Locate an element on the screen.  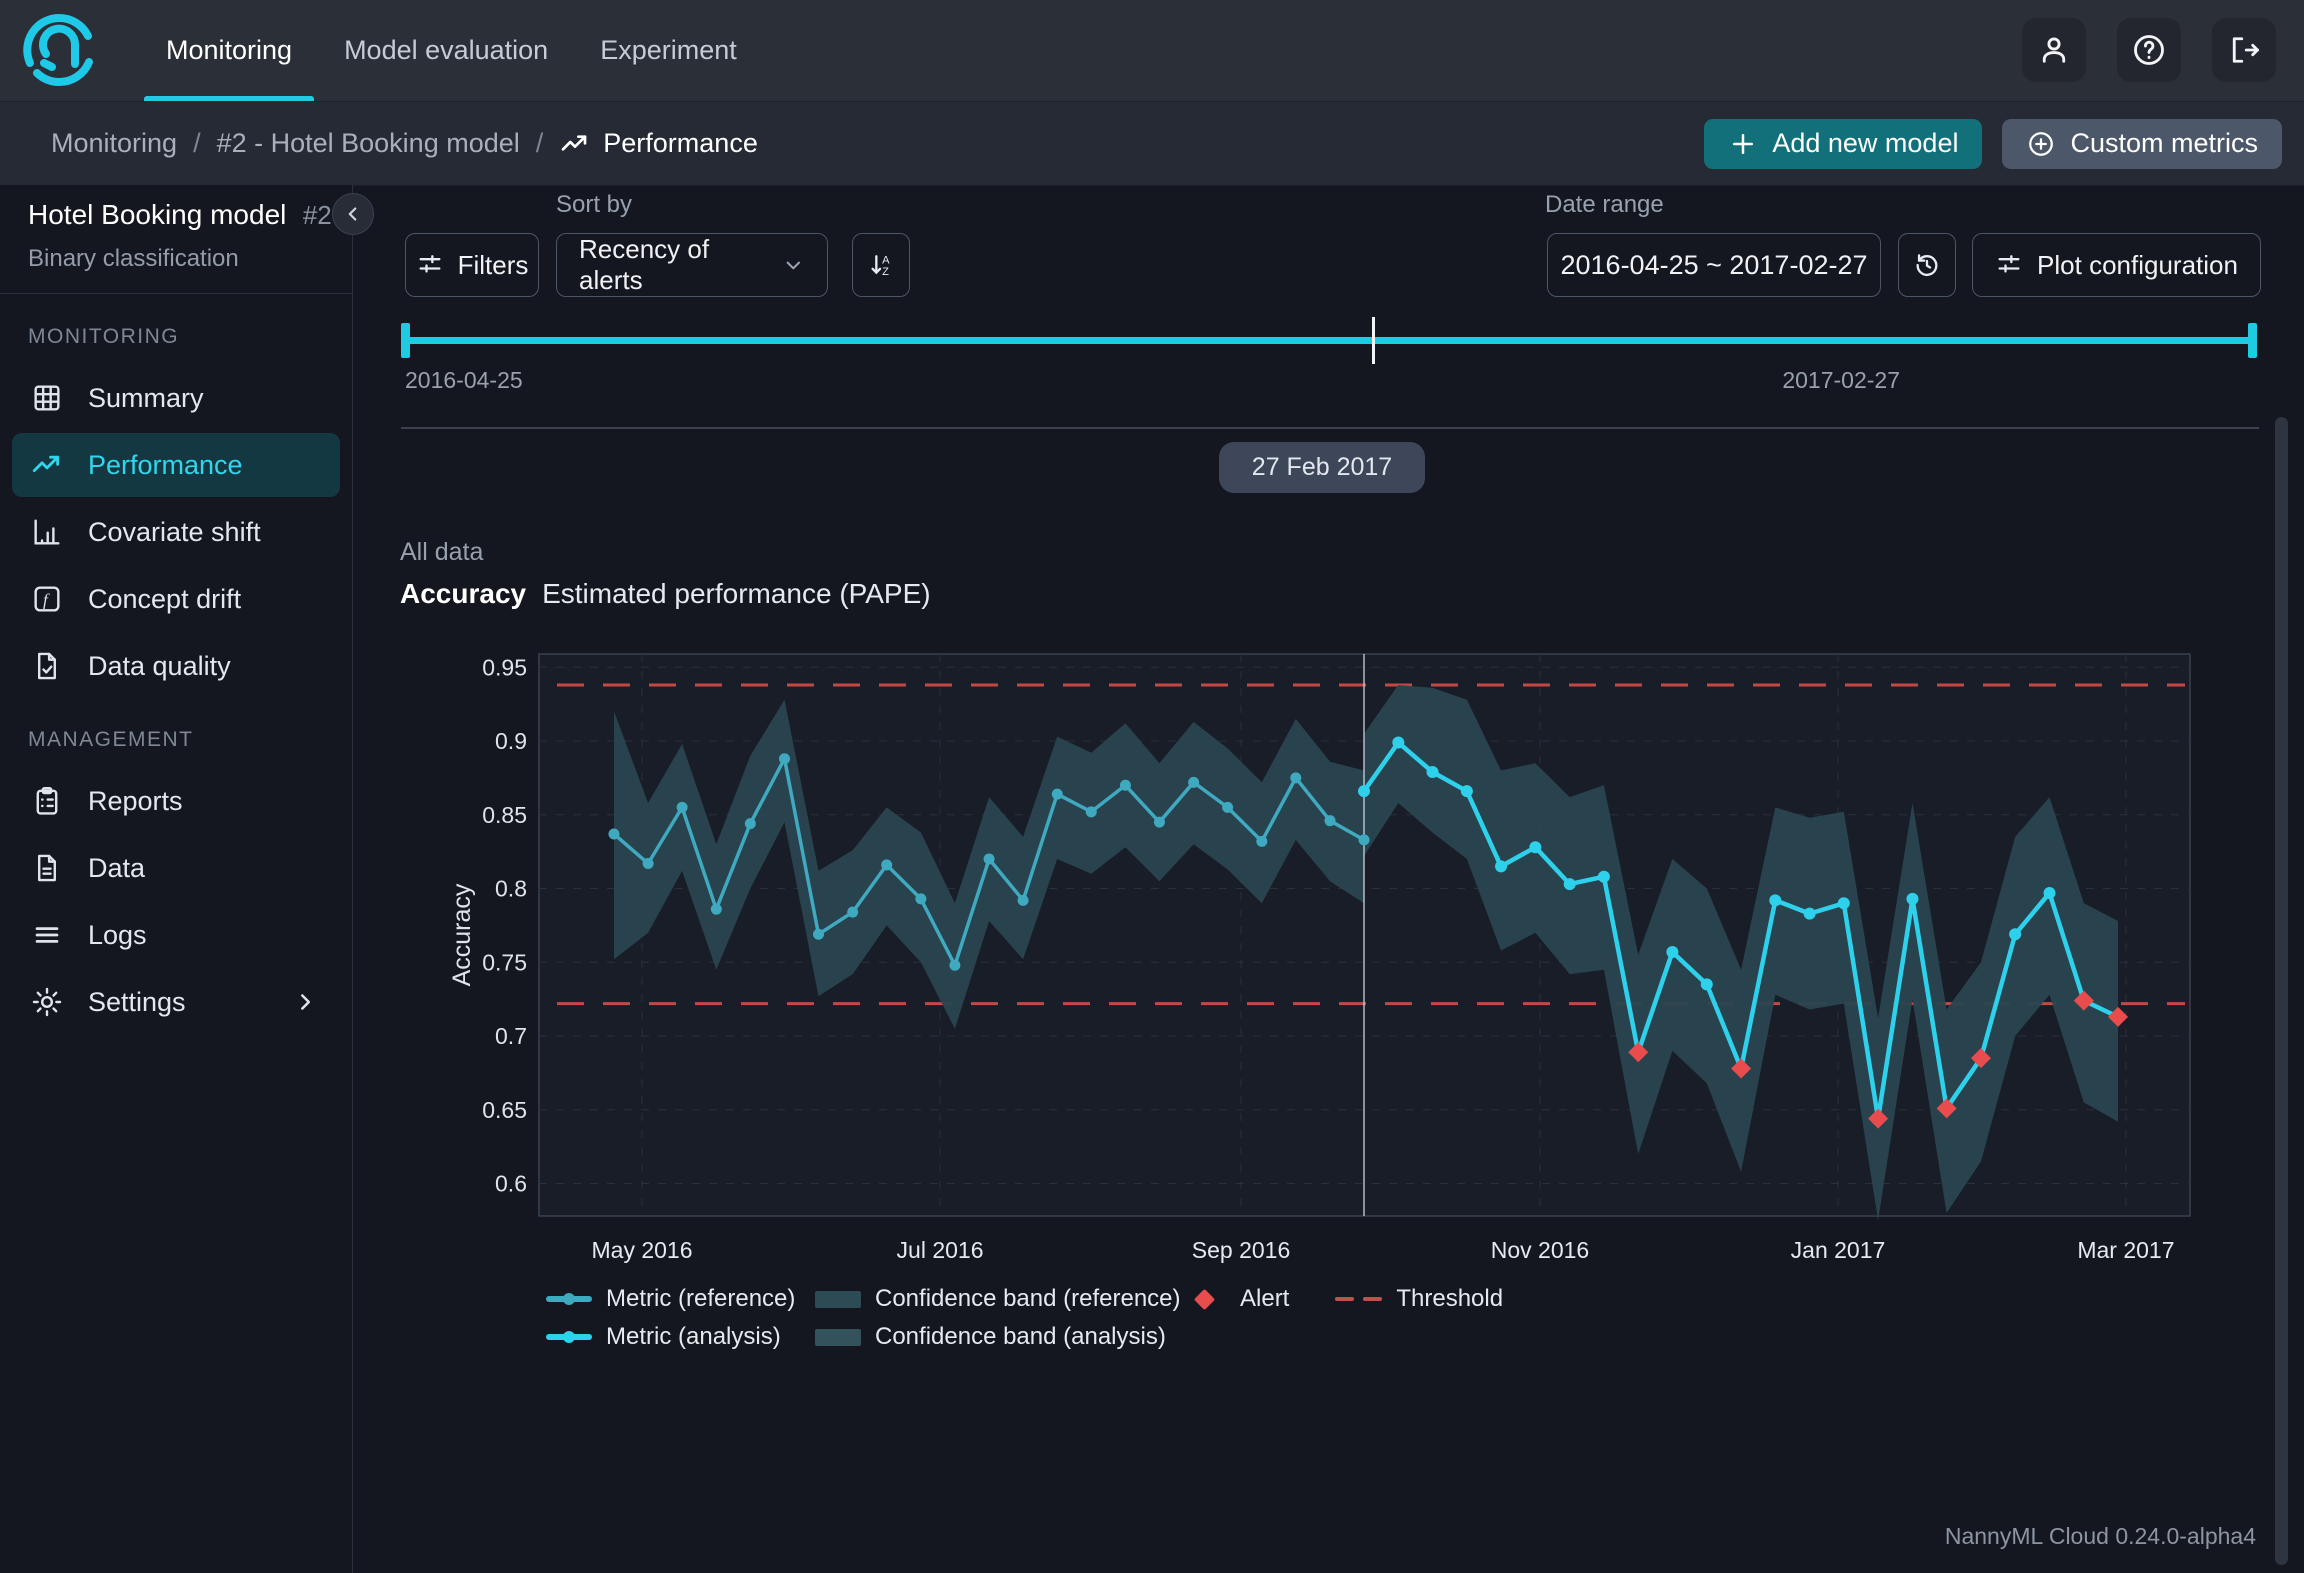
bar-chart-icon is located at coordinates (59, 532).